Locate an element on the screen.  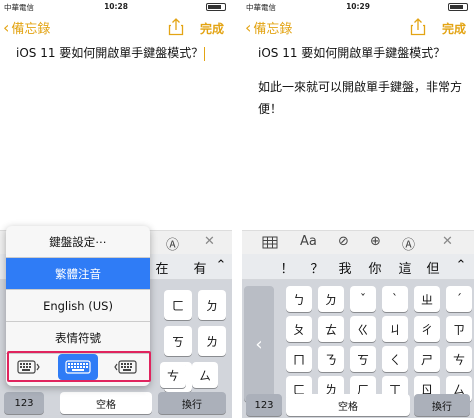
prediction-word: ？ is located at coordinates (317, 267).